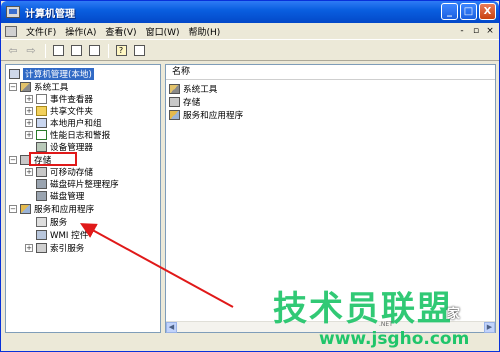 The width and height of the screenshot is (500, 352). Describe the element at coordinates (58, 51) in the screenshot. I see `show-hide-tree-icon` at that location.